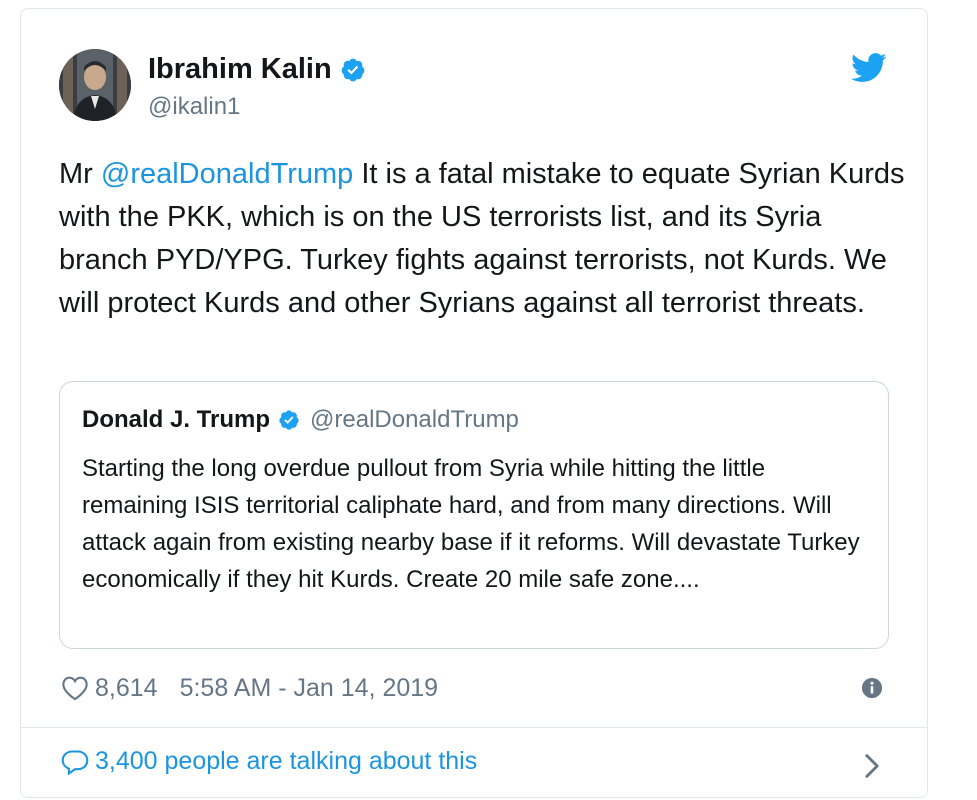 The height and width of the screenshot is (800, 977). I want to click on author-avatar, so click(95, 85).